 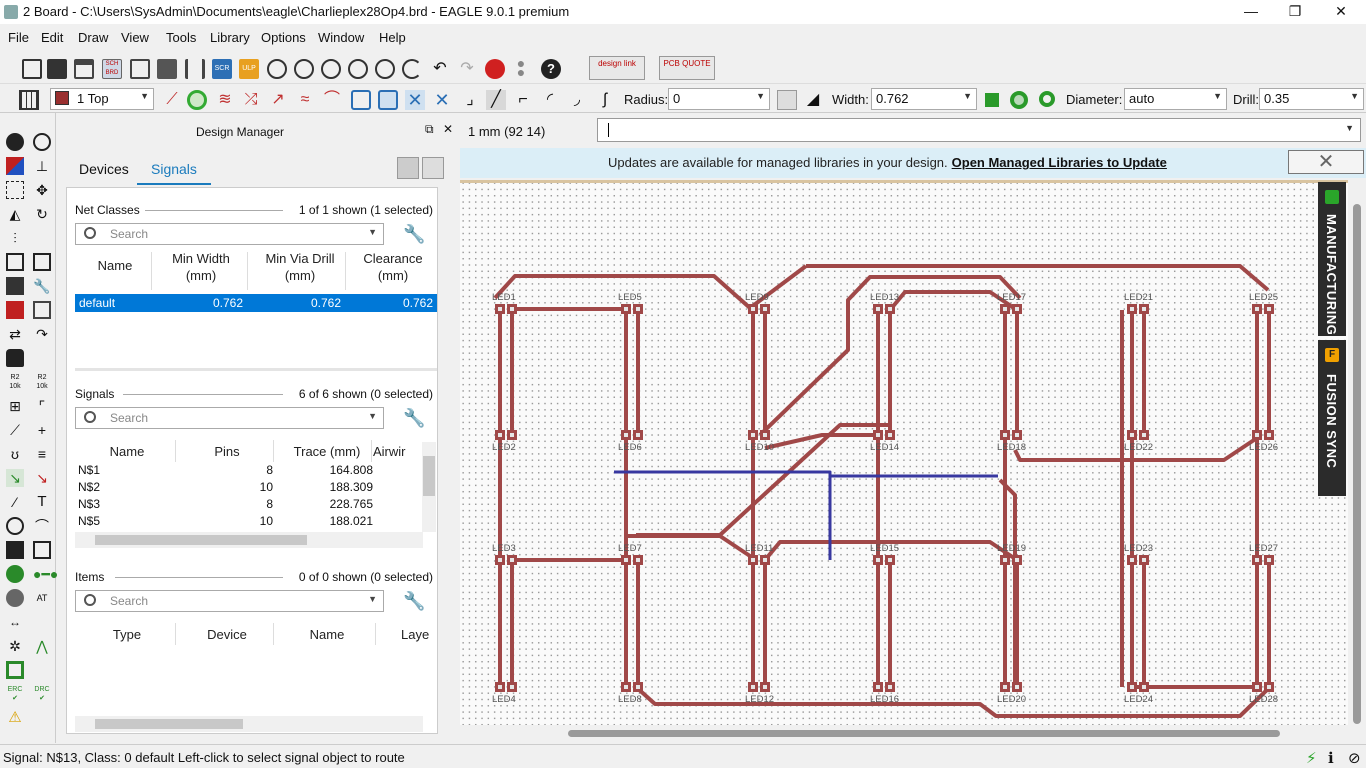 I want to click on show-icon, so click(x=42, y=142).